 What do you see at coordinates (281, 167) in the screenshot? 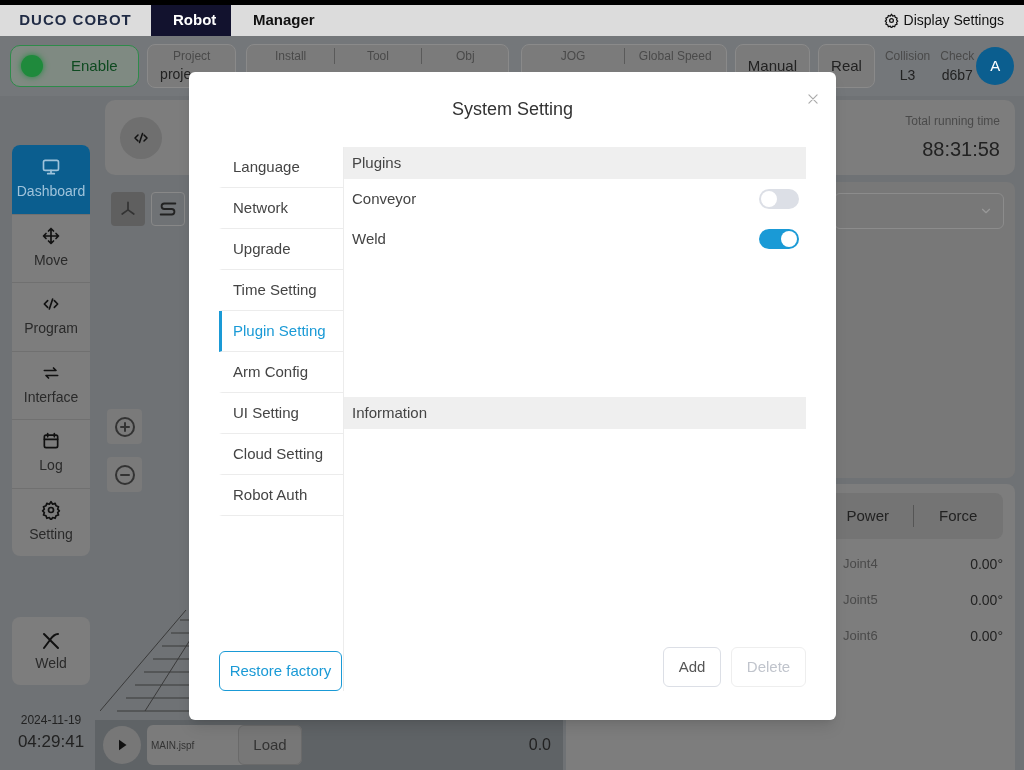
I see `settings-menu-item: Language` at bounding box center [281, 167].